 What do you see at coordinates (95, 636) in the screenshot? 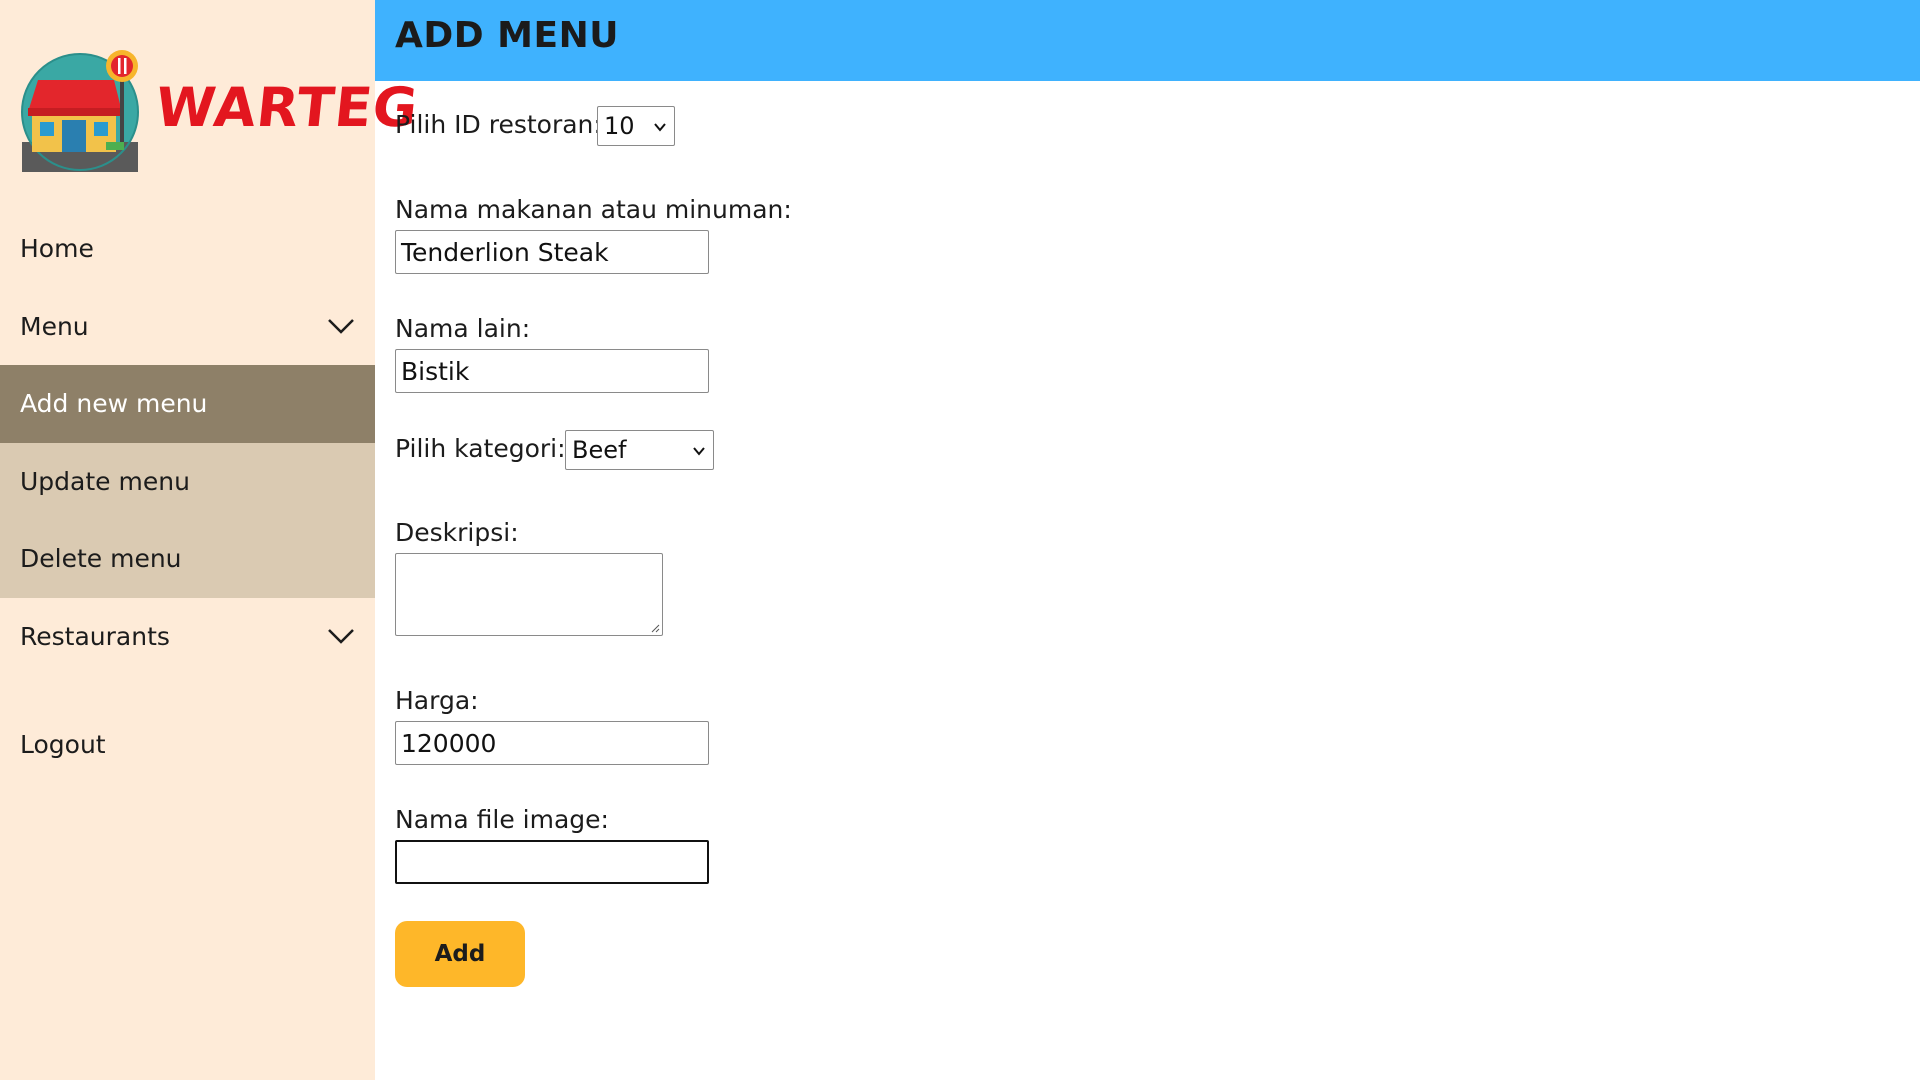
I see `sidebar-item-label: Restaurants` at bounding box center [95, 636].